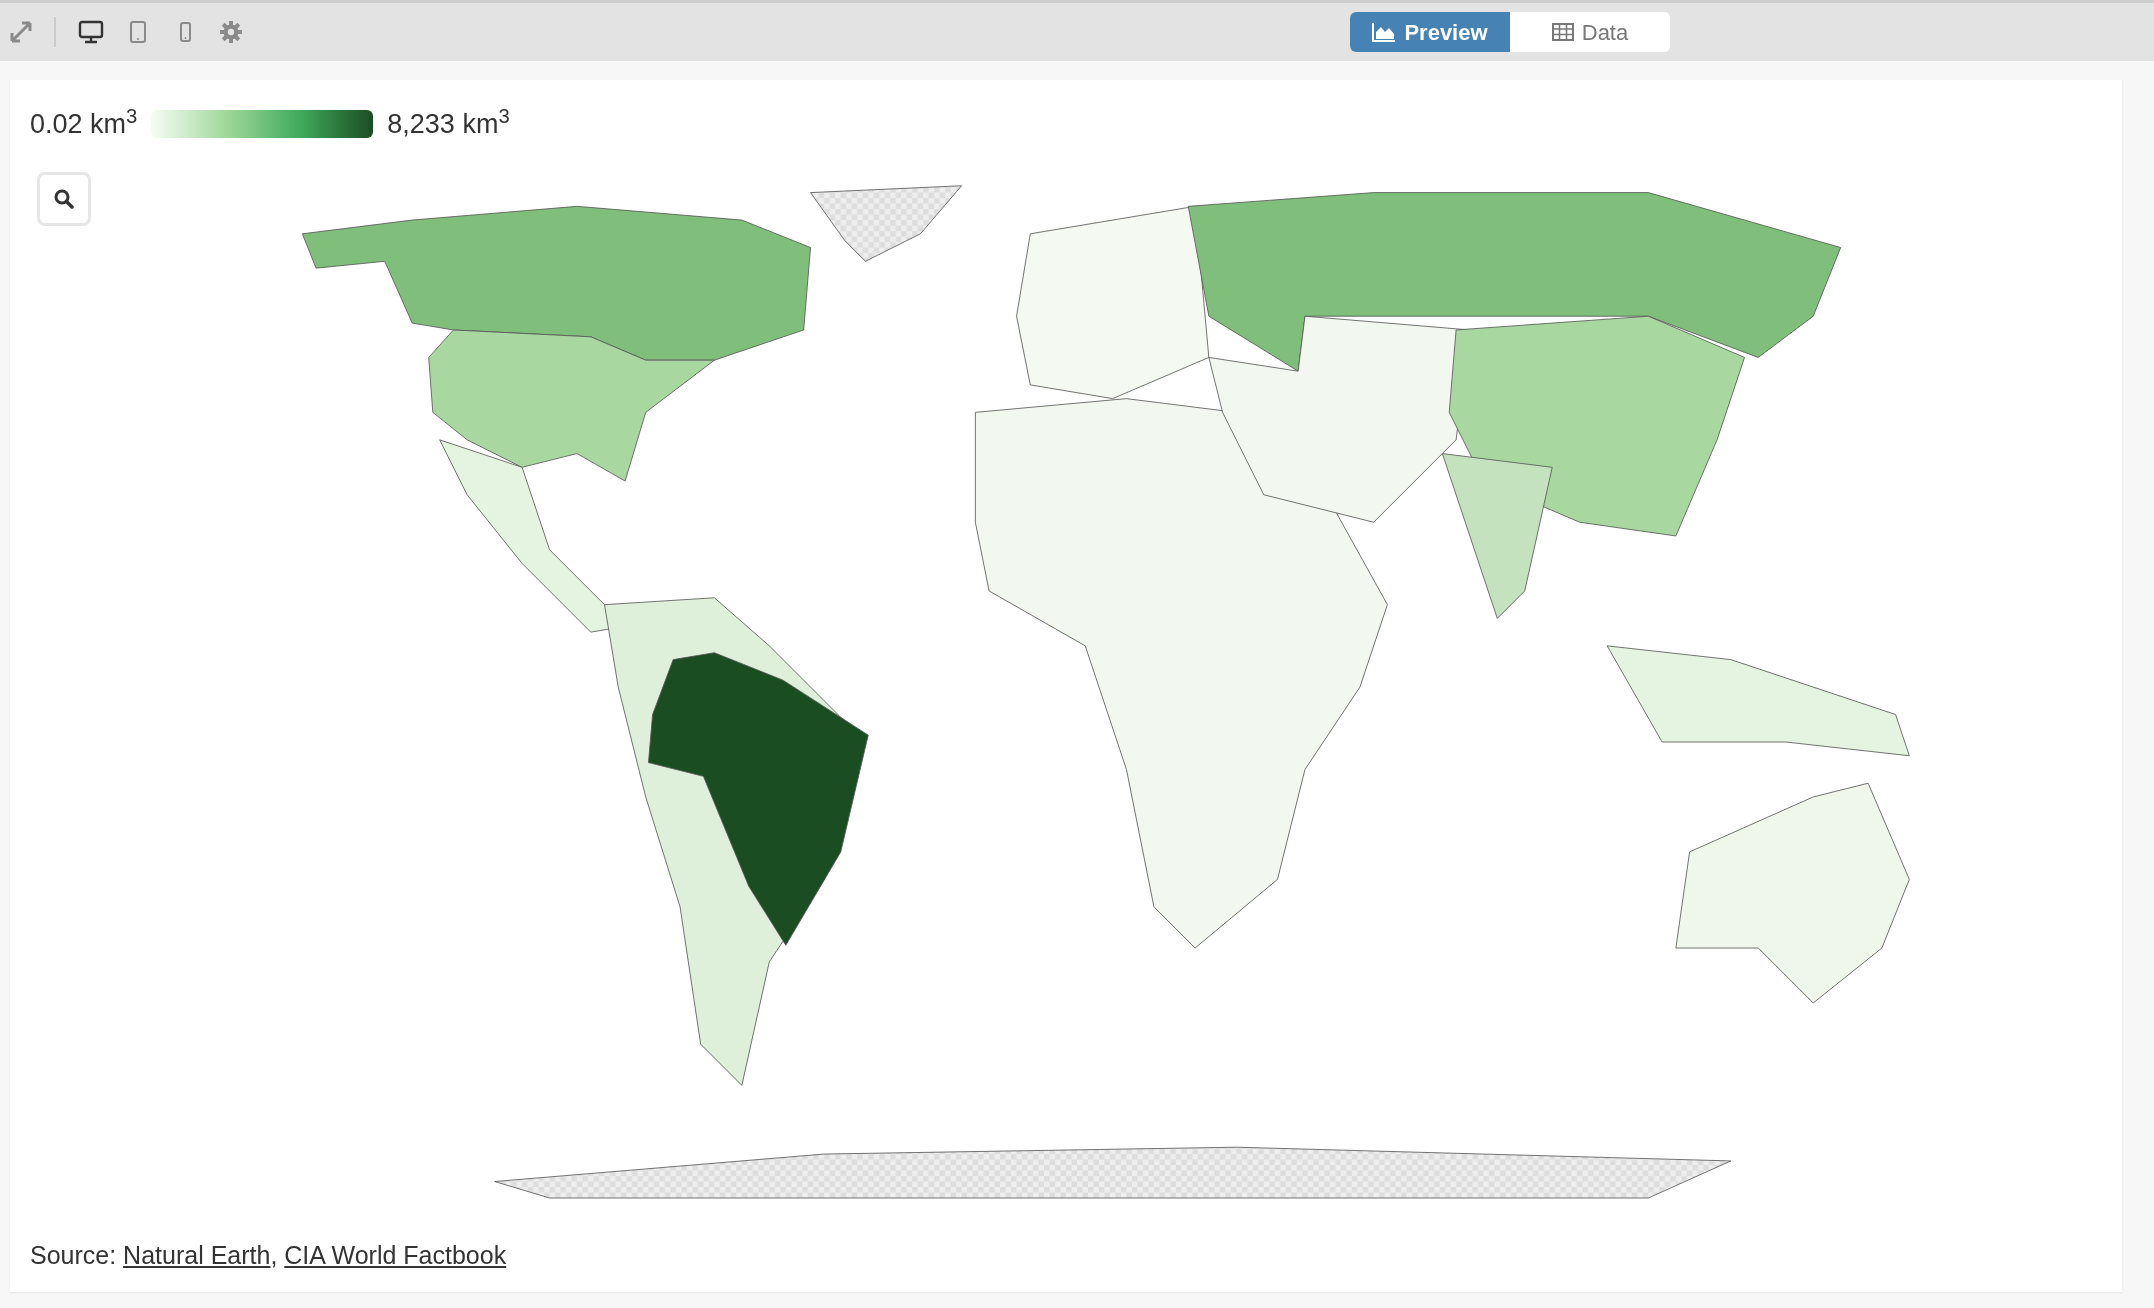 The image size is (2154, 1308). I want to click on search-icon, so click(64, 199).